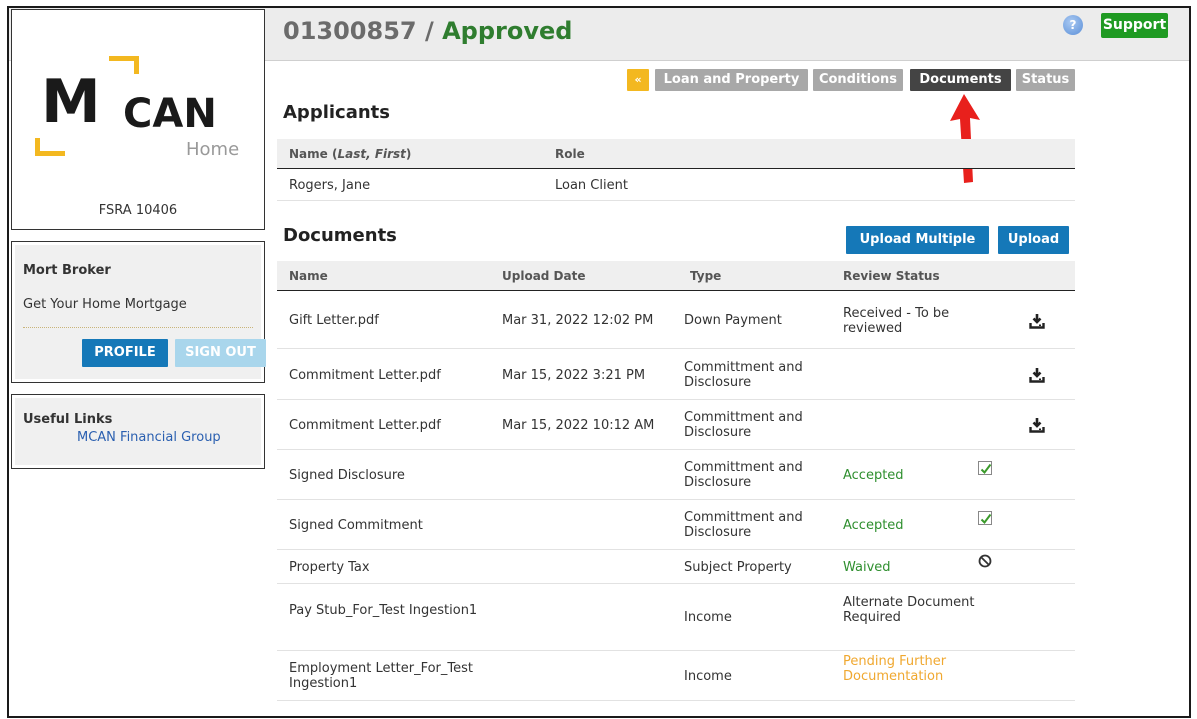 This screenshot has height=719, width=1197. I want to click on logo-bracket-top-right, so click(124, 65).